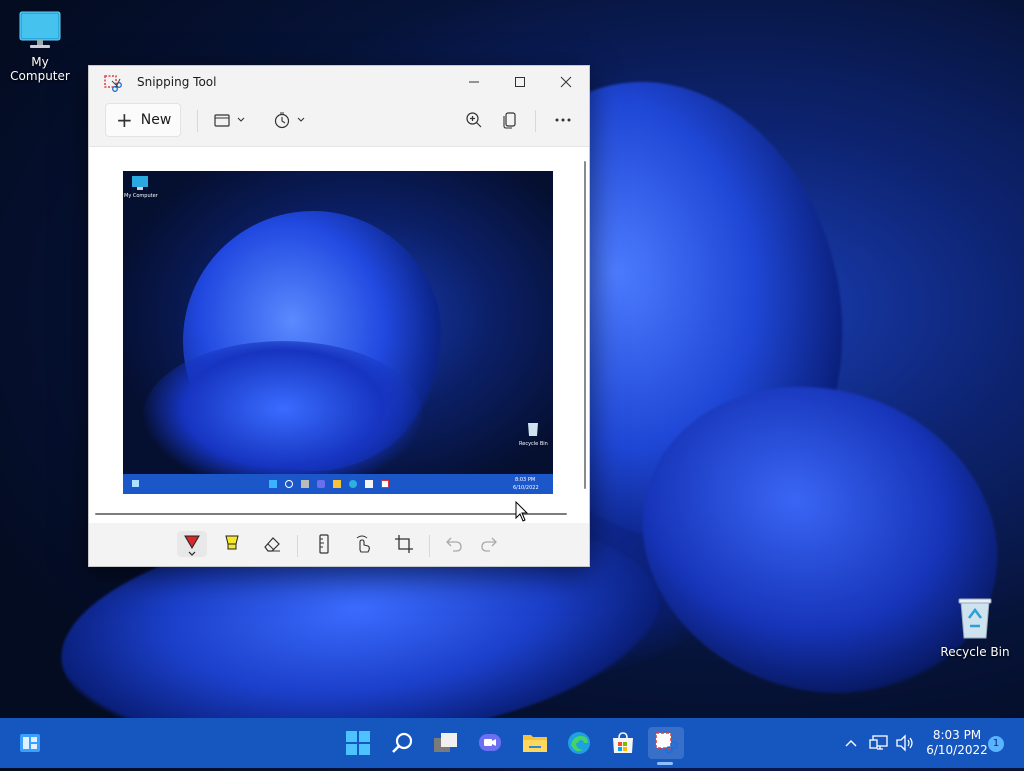 This screenshot has width=1024, height=771. Describe the element at coordinates (996, 744) in the screenshot. I see `notification-badge: 1` at that location.